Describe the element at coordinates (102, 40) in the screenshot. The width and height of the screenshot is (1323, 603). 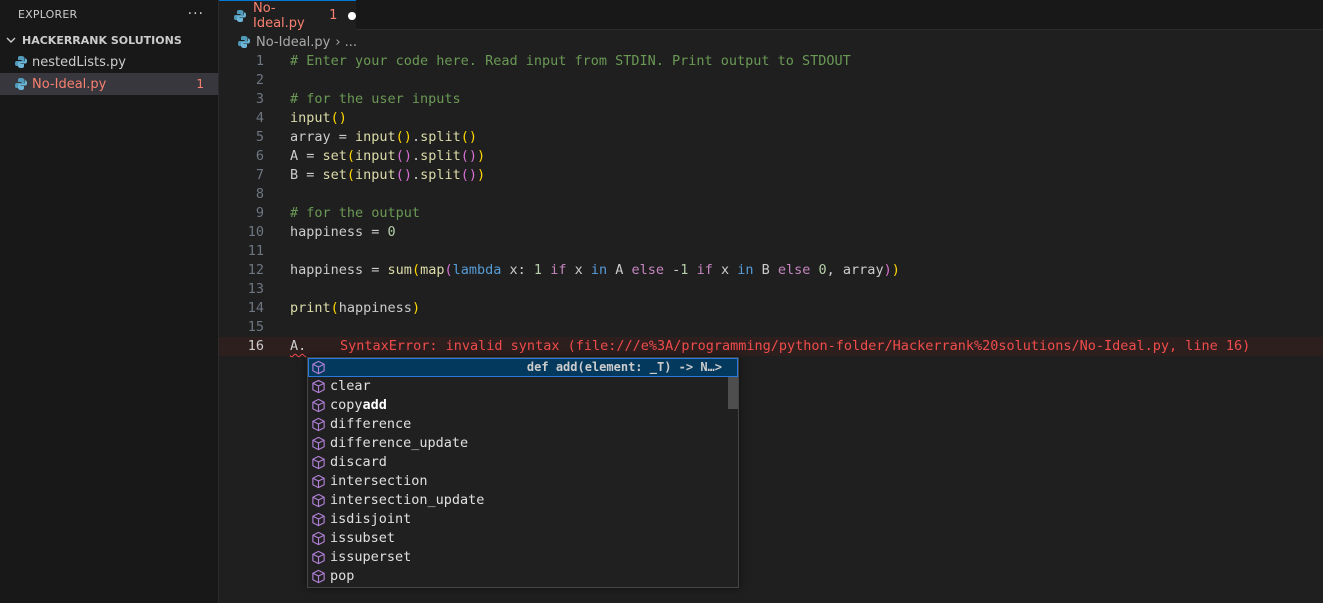
I see `folder-name: HACKERRANK SOLUTIONS` at that location.